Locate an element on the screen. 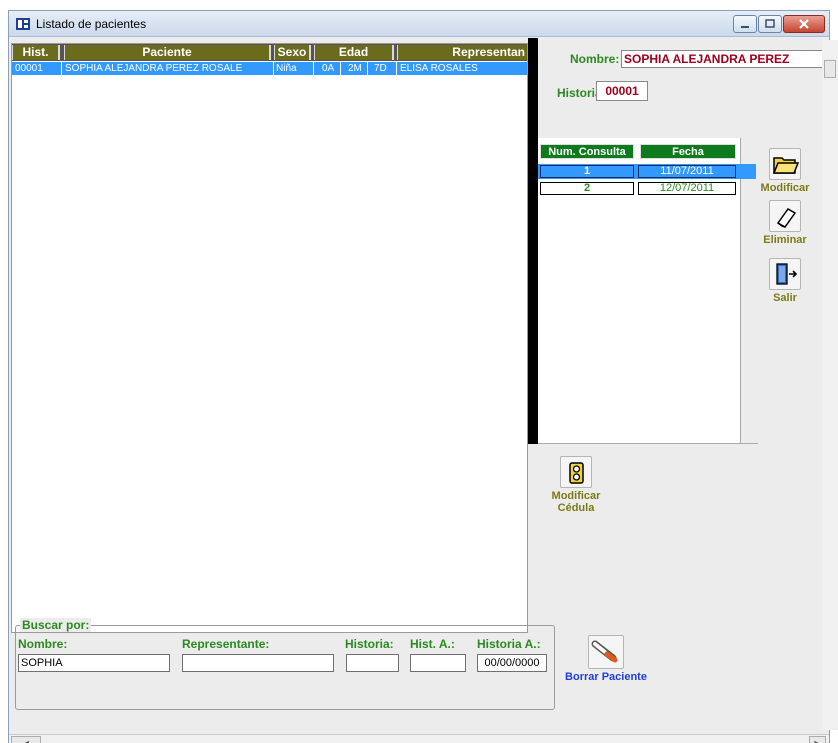  cell-edad-meses: 2M is located at coordinates (355, 68).